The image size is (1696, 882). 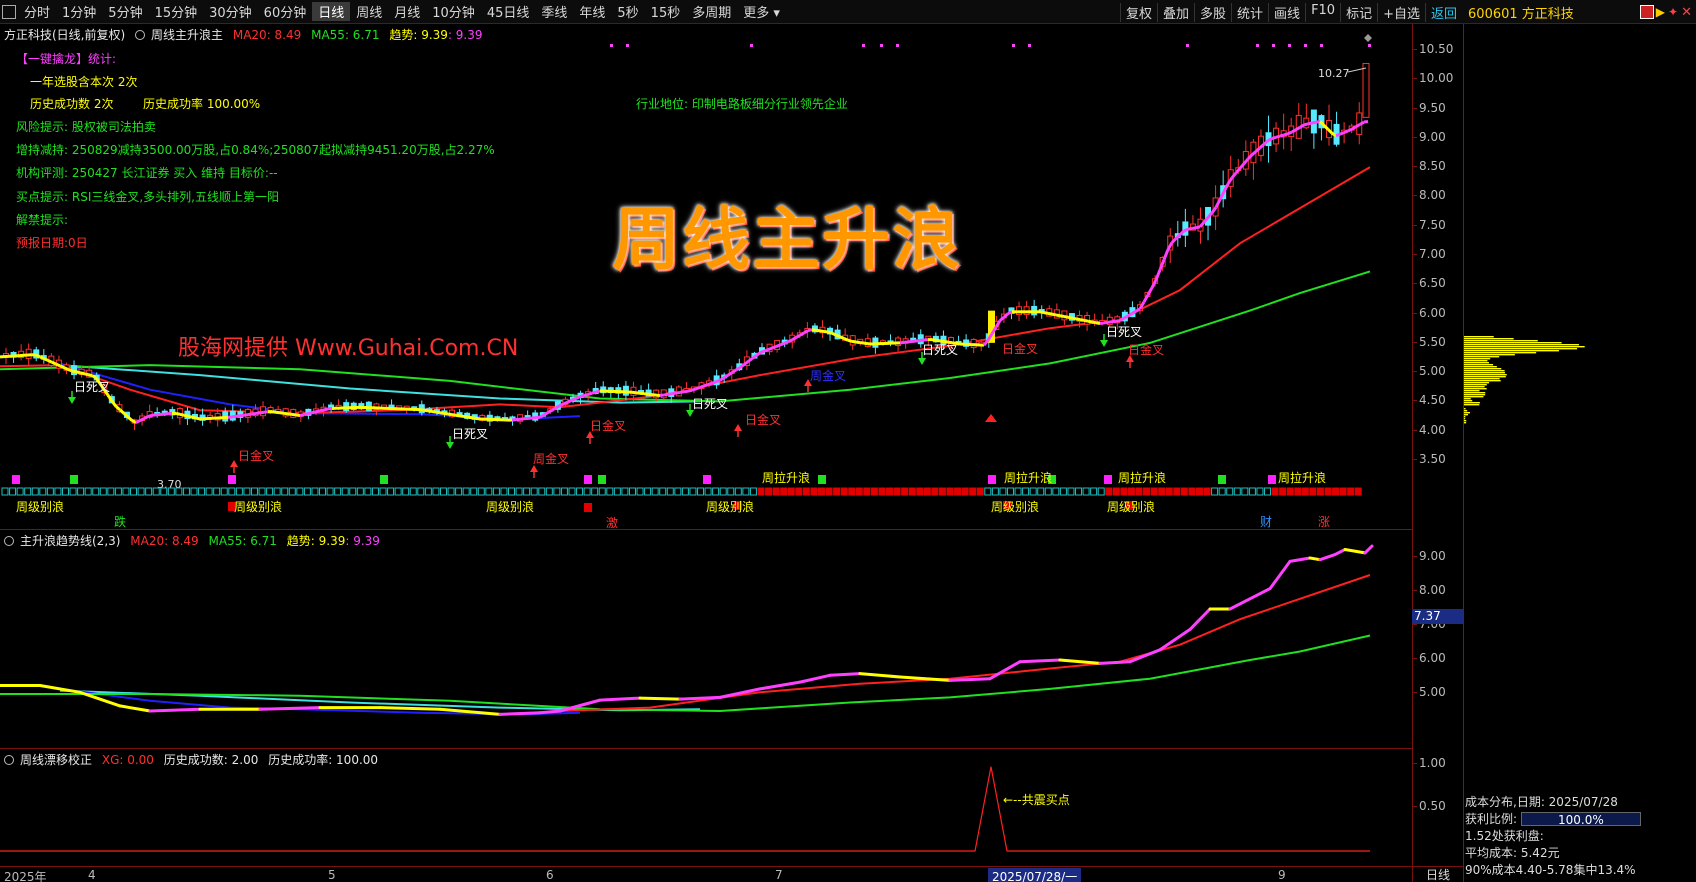 What do you see at coordinates (1286, 12) in the screenshot?
I see `toolbar-button-4: 画线` at bounding box center [1286, 12].